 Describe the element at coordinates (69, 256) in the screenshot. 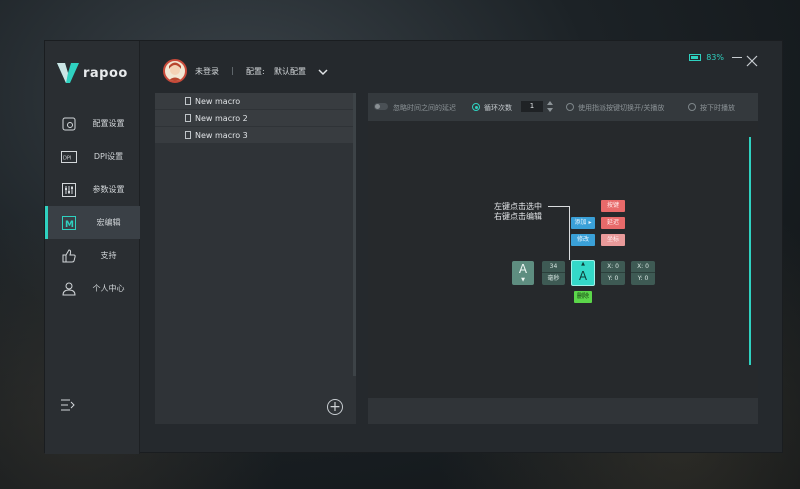

I see `thumbs-up-icon` at that location.